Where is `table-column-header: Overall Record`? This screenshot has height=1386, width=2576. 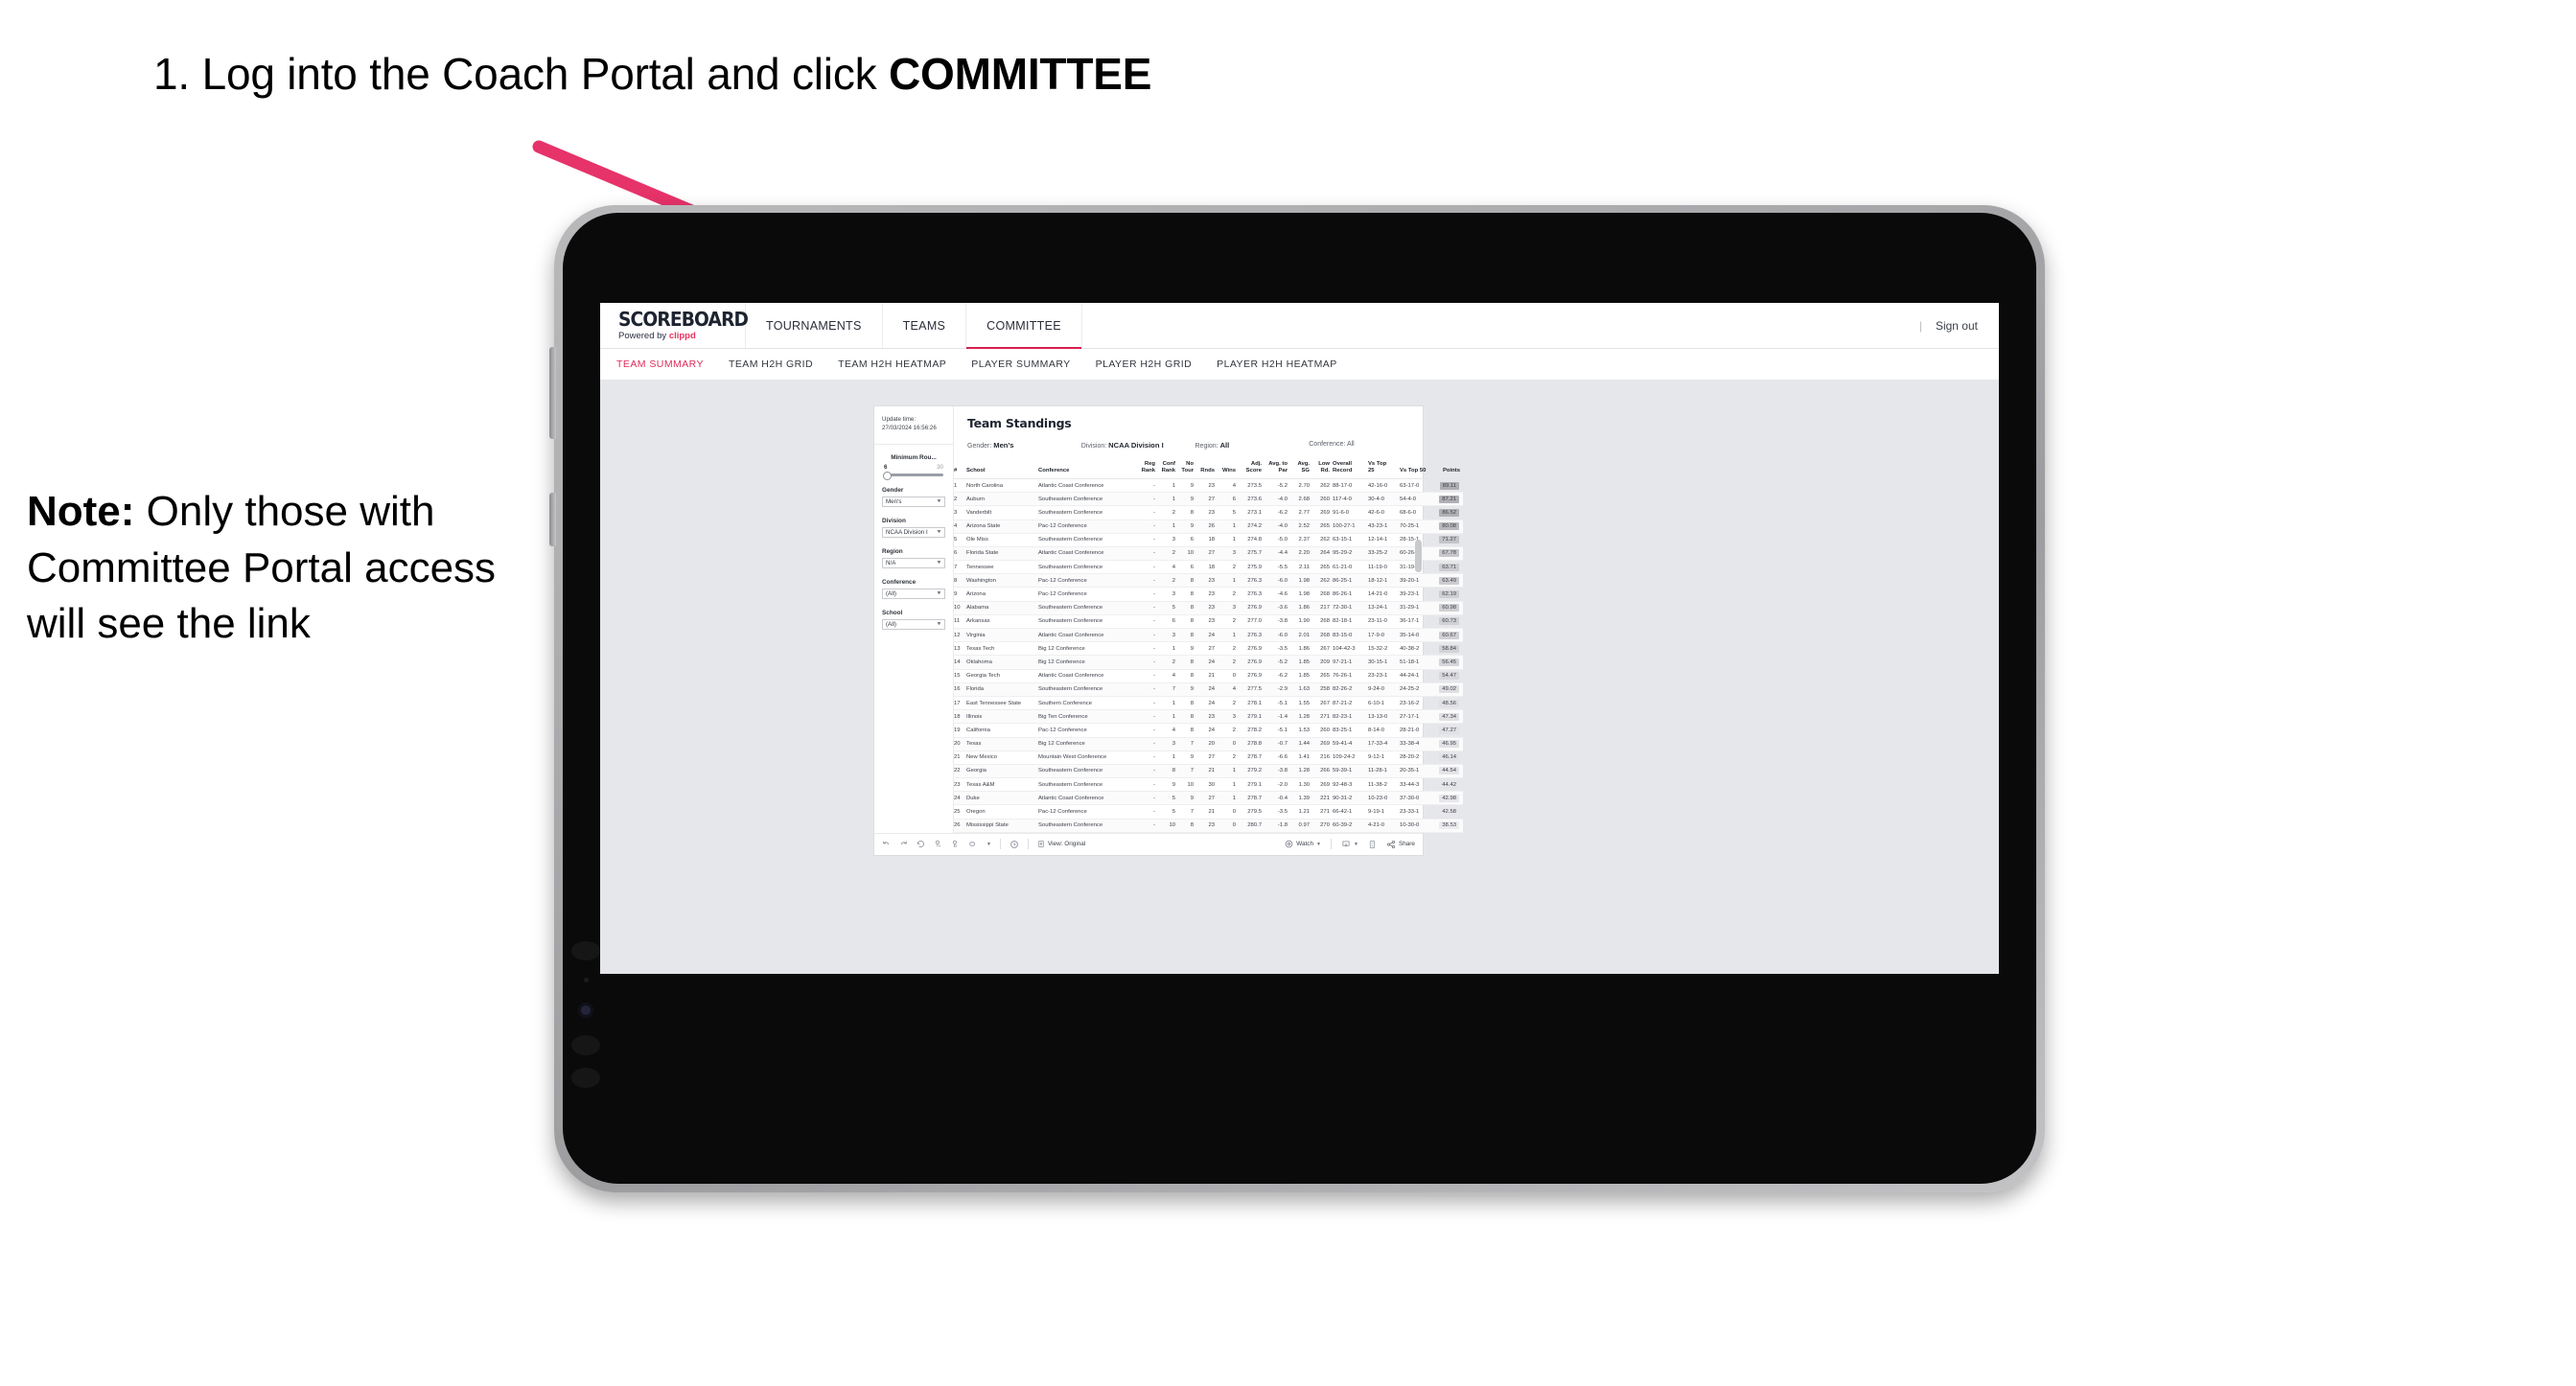 table-column-header: Overall Record is located at coordinates (1350, 468).